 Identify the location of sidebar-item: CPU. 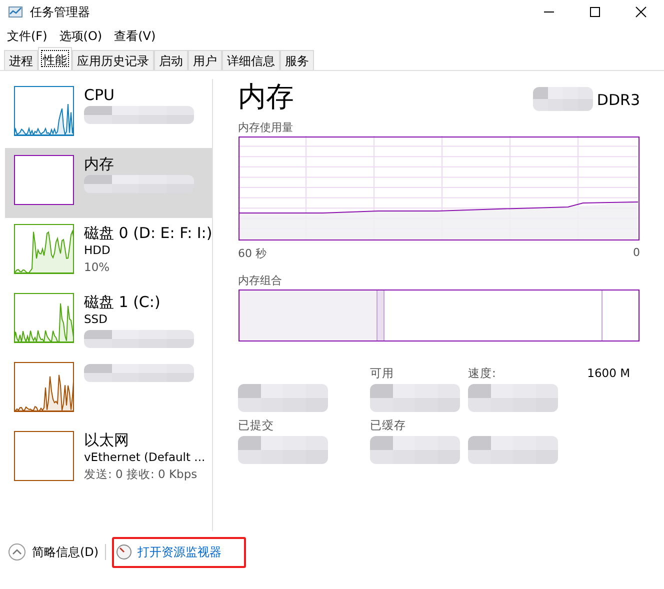
(108, 114).